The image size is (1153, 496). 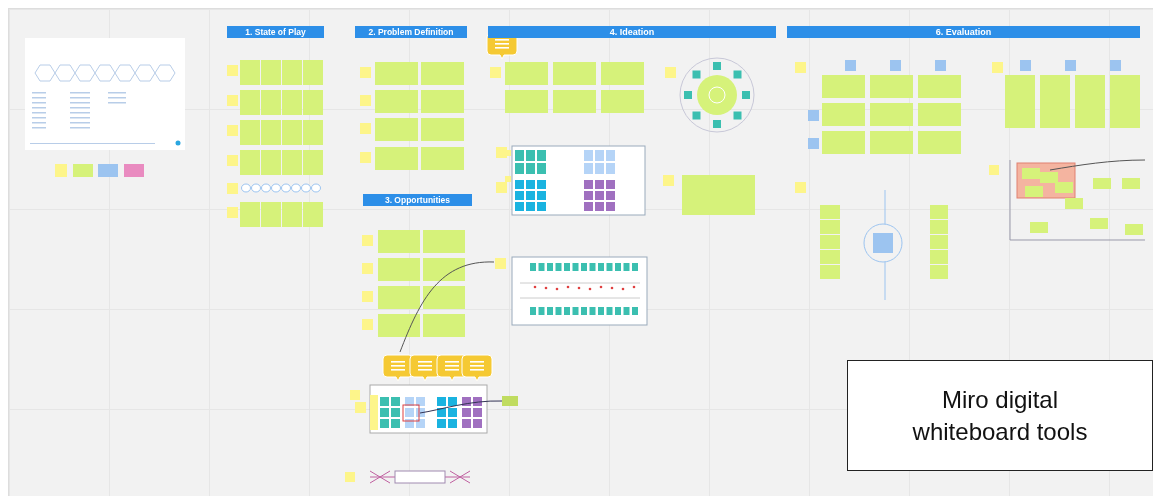 I want to click on caption-text: Miro digital whiteboard tools, so click(x=1000, y=416).